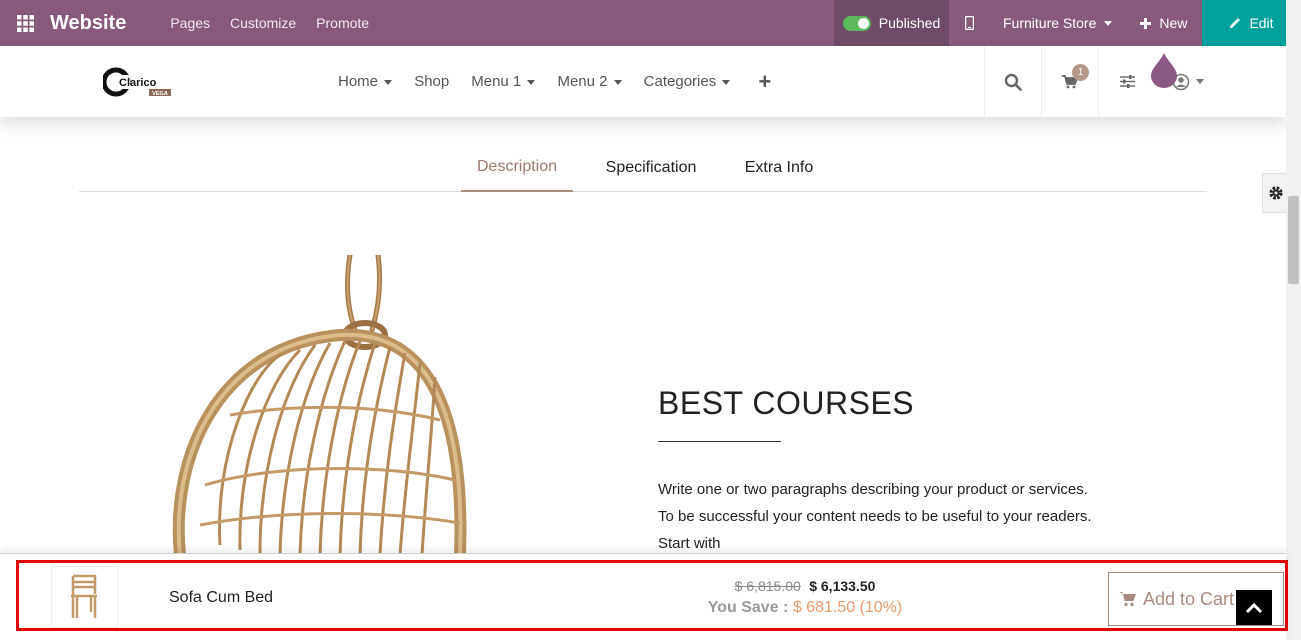 This screenshot has height=640, width=1301. Describe the element at coordinates (1293, 320) in the screenshot. I see `page-scrollbar` at that location.